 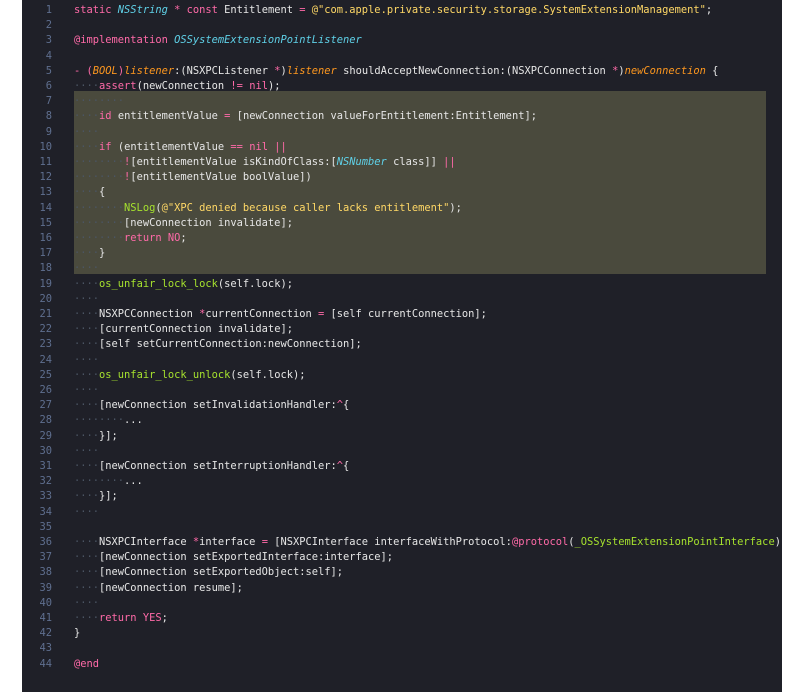 I want to click on code-line: 26 ····, so click(x=402, y=390).